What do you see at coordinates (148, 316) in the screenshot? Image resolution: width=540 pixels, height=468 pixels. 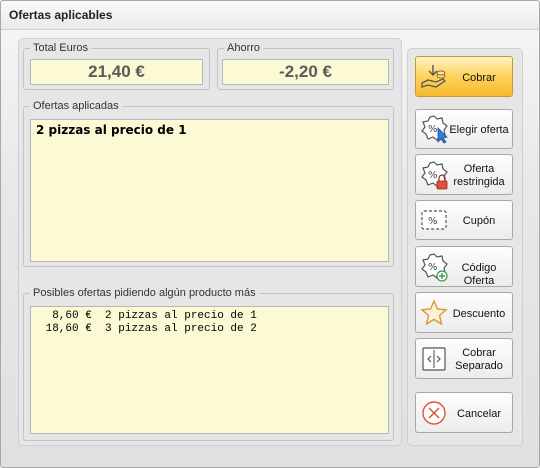 I see `possible-offer-item: 8,60 € 2 pizzas al precio de 1` at bounding box center [148, 316].